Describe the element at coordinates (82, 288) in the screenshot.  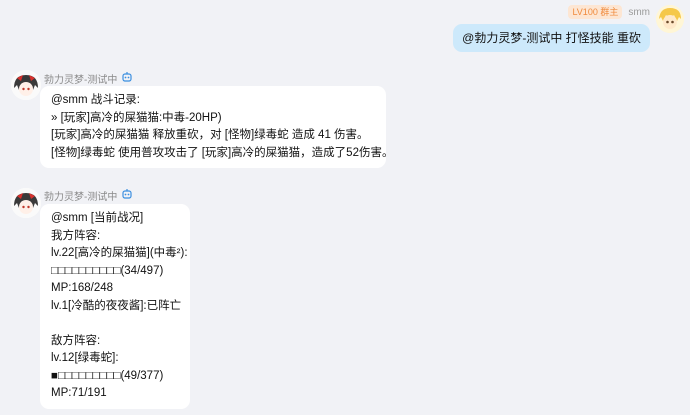
I see `message-line: MP:168/248` at that location.